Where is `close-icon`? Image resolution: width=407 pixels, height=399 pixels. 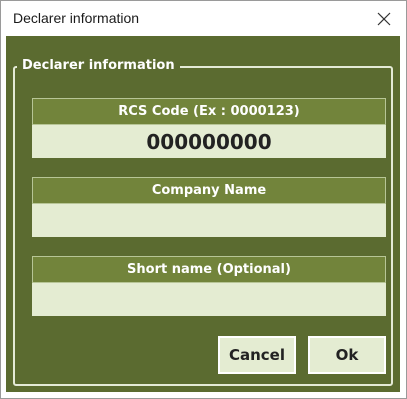
close-icon is located at coordinates (384, 18).